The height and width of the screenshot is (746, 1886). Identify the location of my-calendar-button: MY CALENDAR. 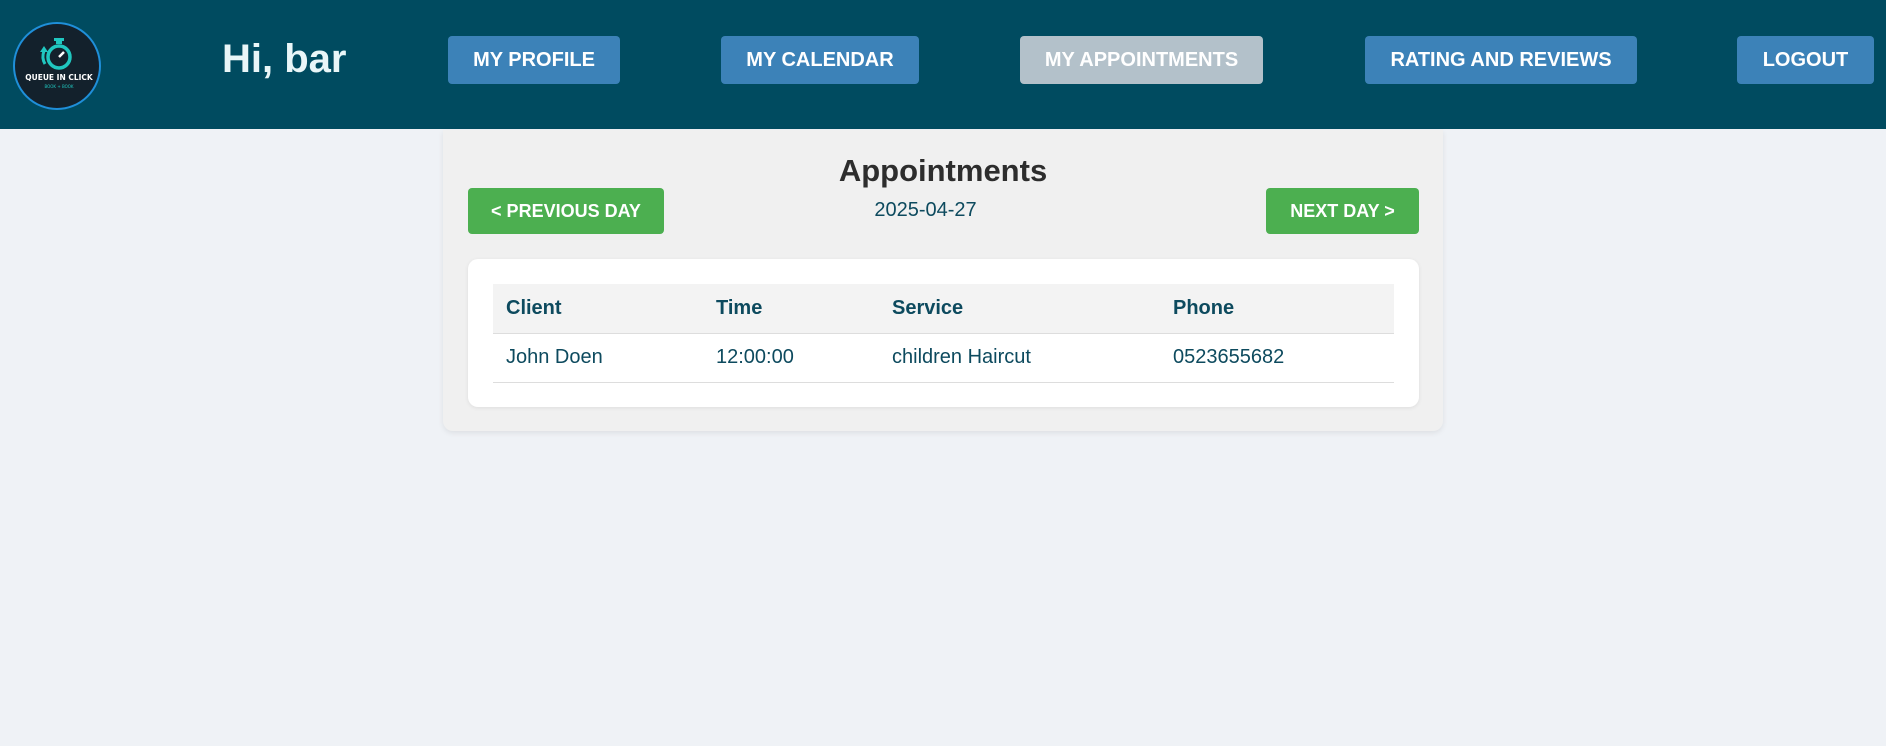
(820, 60).